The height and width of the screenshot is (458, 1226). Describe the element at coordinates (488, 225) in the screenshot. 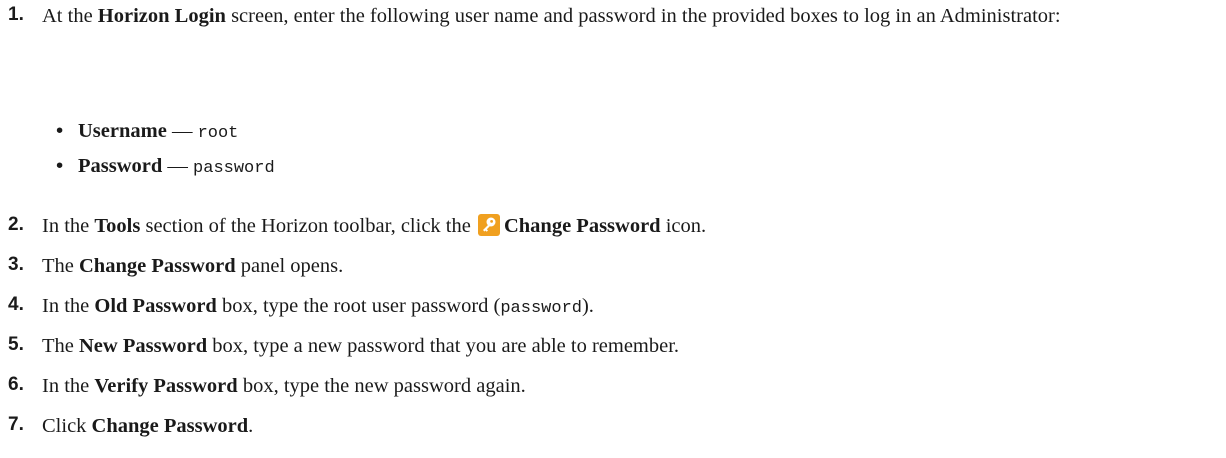

I see `key-icon` at that location.